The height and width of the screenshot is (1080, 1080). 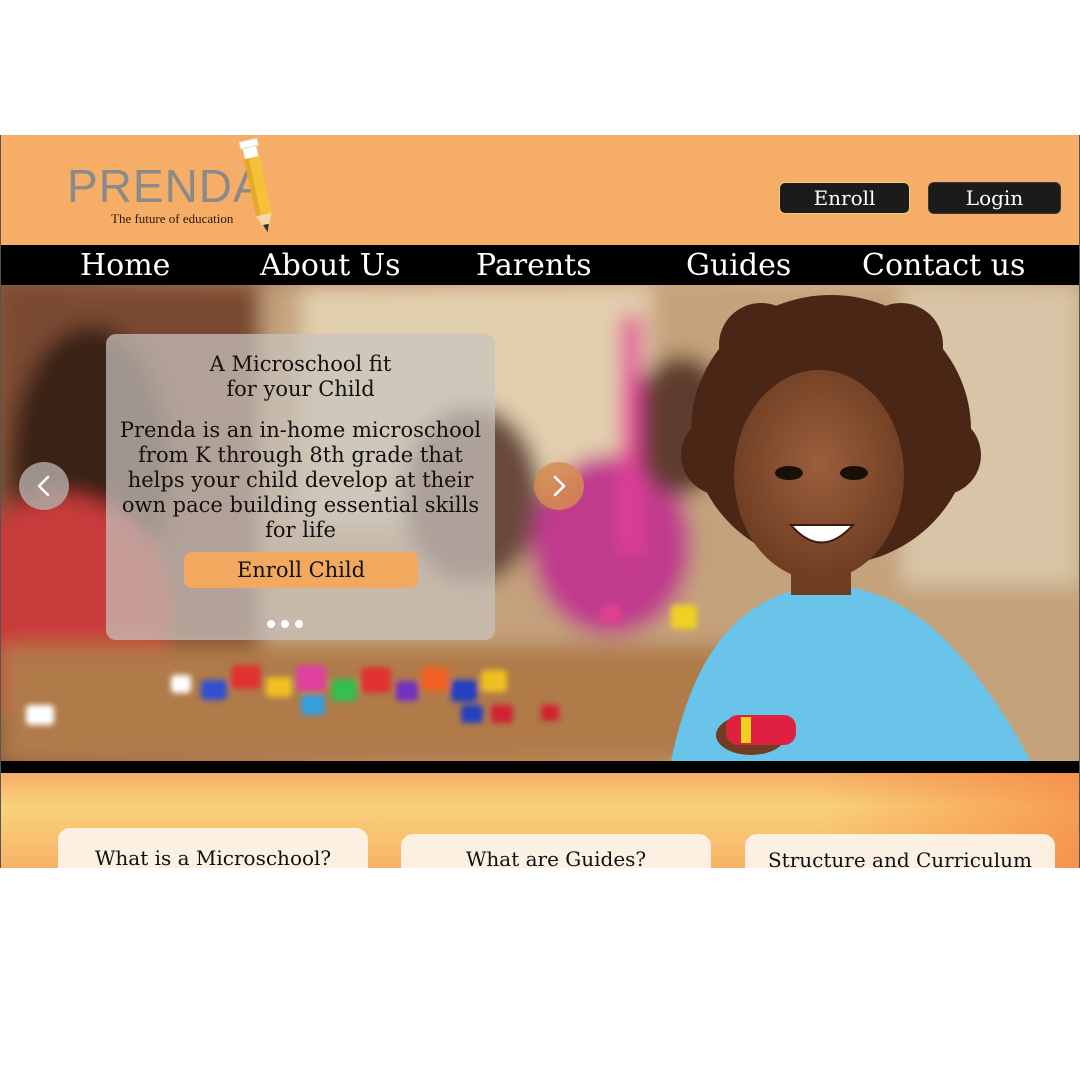 I want to click on nav-item-guides: Guides, so click(x=738, y=265).